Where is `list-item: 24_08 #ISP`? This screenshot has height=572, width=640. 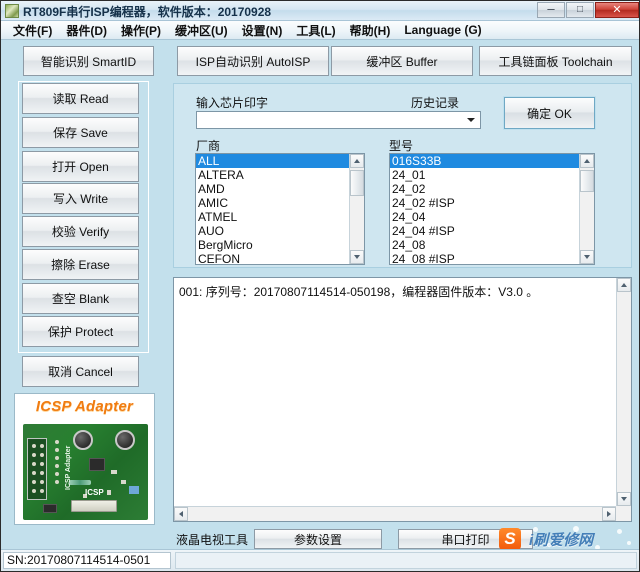 list-item: 24_08 #ISP is located at coordinates (484, 258).